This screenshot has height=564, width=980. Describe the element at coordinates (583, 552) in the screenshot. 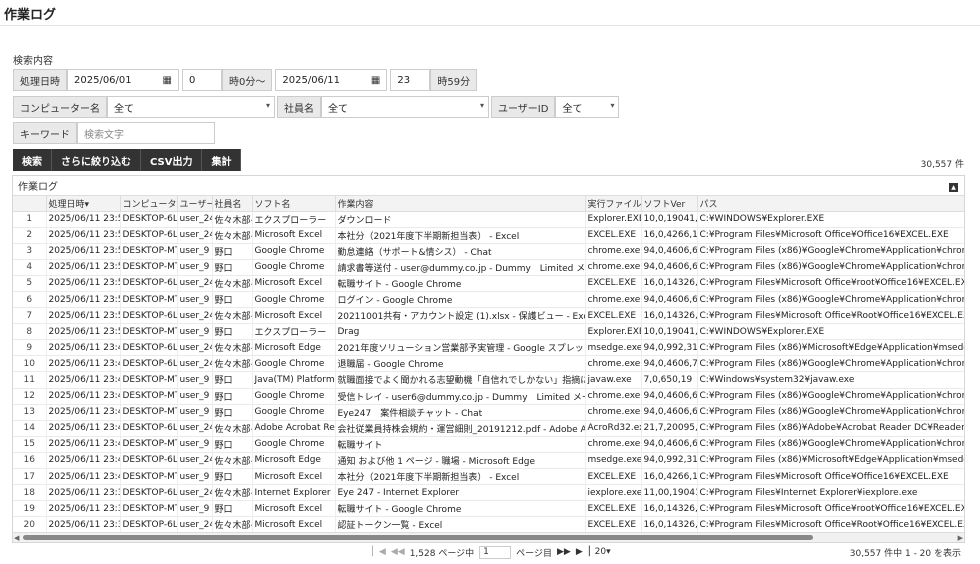

I see `last-page-icon: ▶▕` at that location.